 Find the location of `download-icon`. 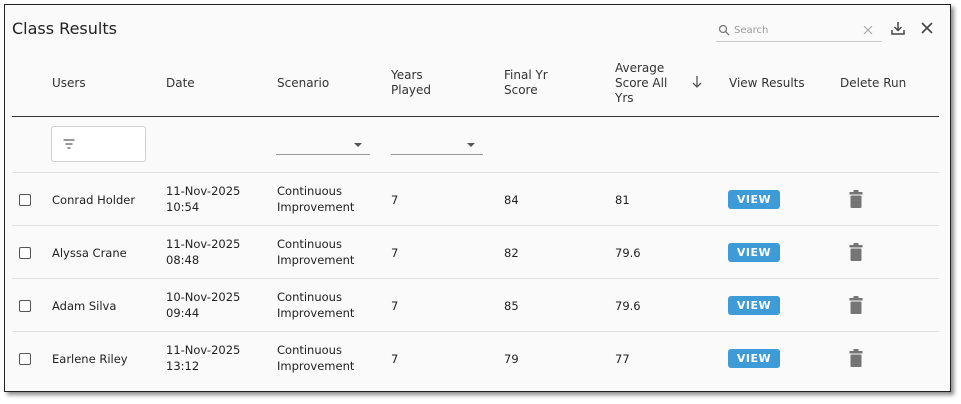

download-icon is located at coordinates (898, 28).